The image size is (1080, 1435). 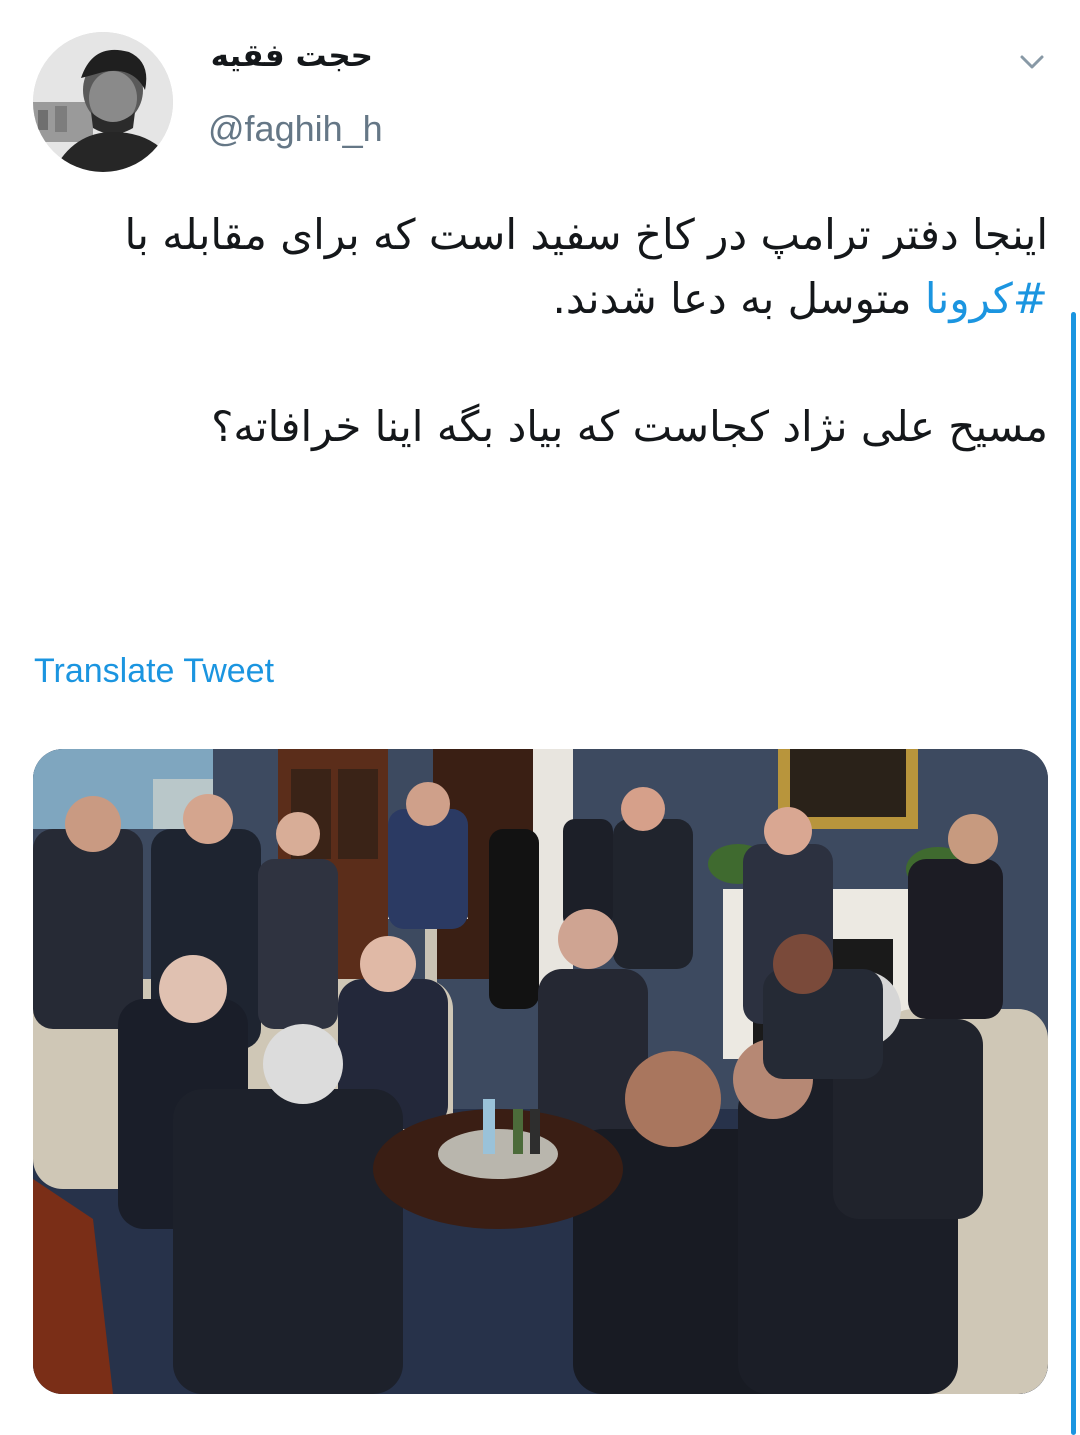 I want to click on avatar, so click(x=103, y=102).